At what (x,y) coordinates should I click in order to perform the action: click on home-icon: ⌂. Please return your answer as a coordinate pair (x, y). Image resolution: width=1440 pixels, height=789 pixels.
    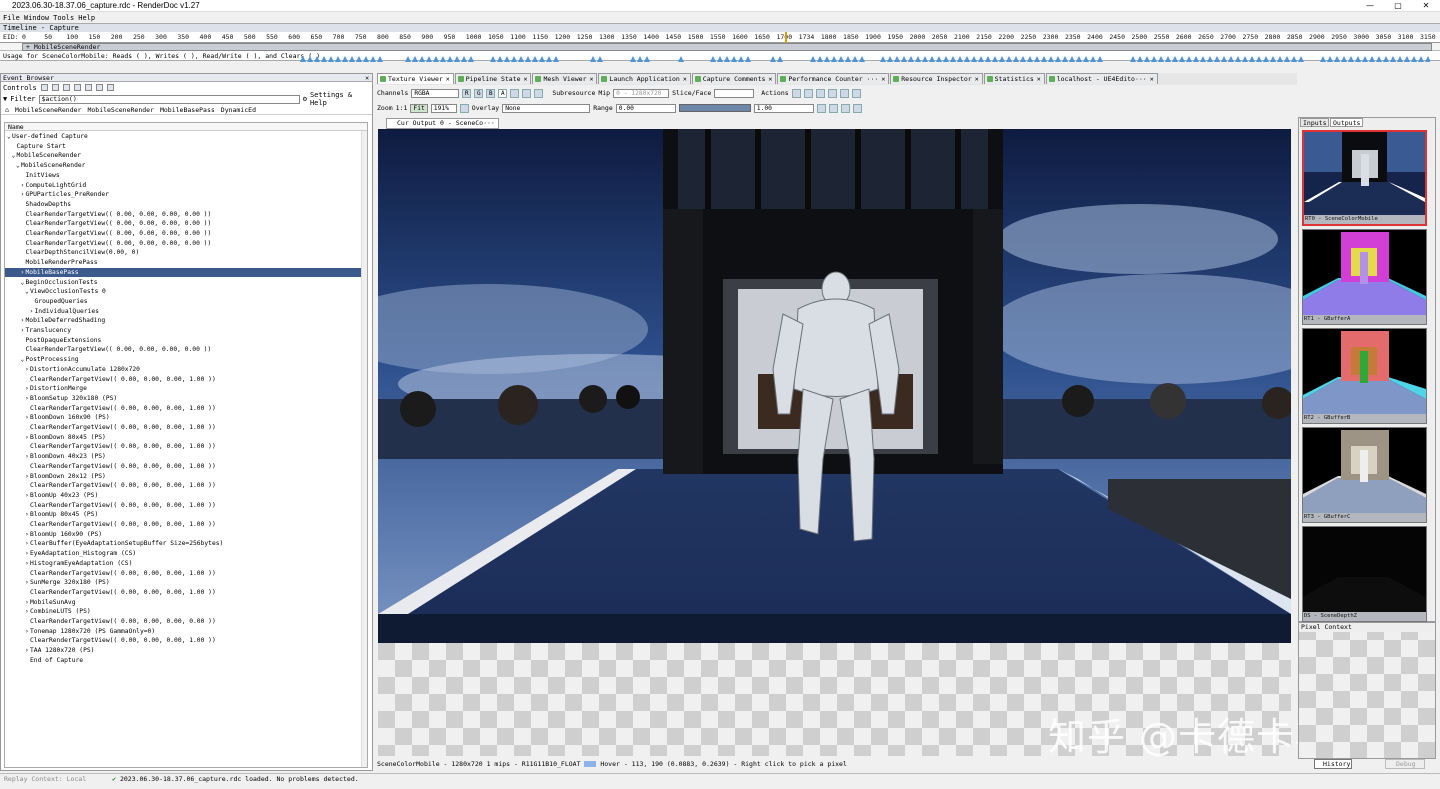
    Looking at the image, I should click on (7, 110).